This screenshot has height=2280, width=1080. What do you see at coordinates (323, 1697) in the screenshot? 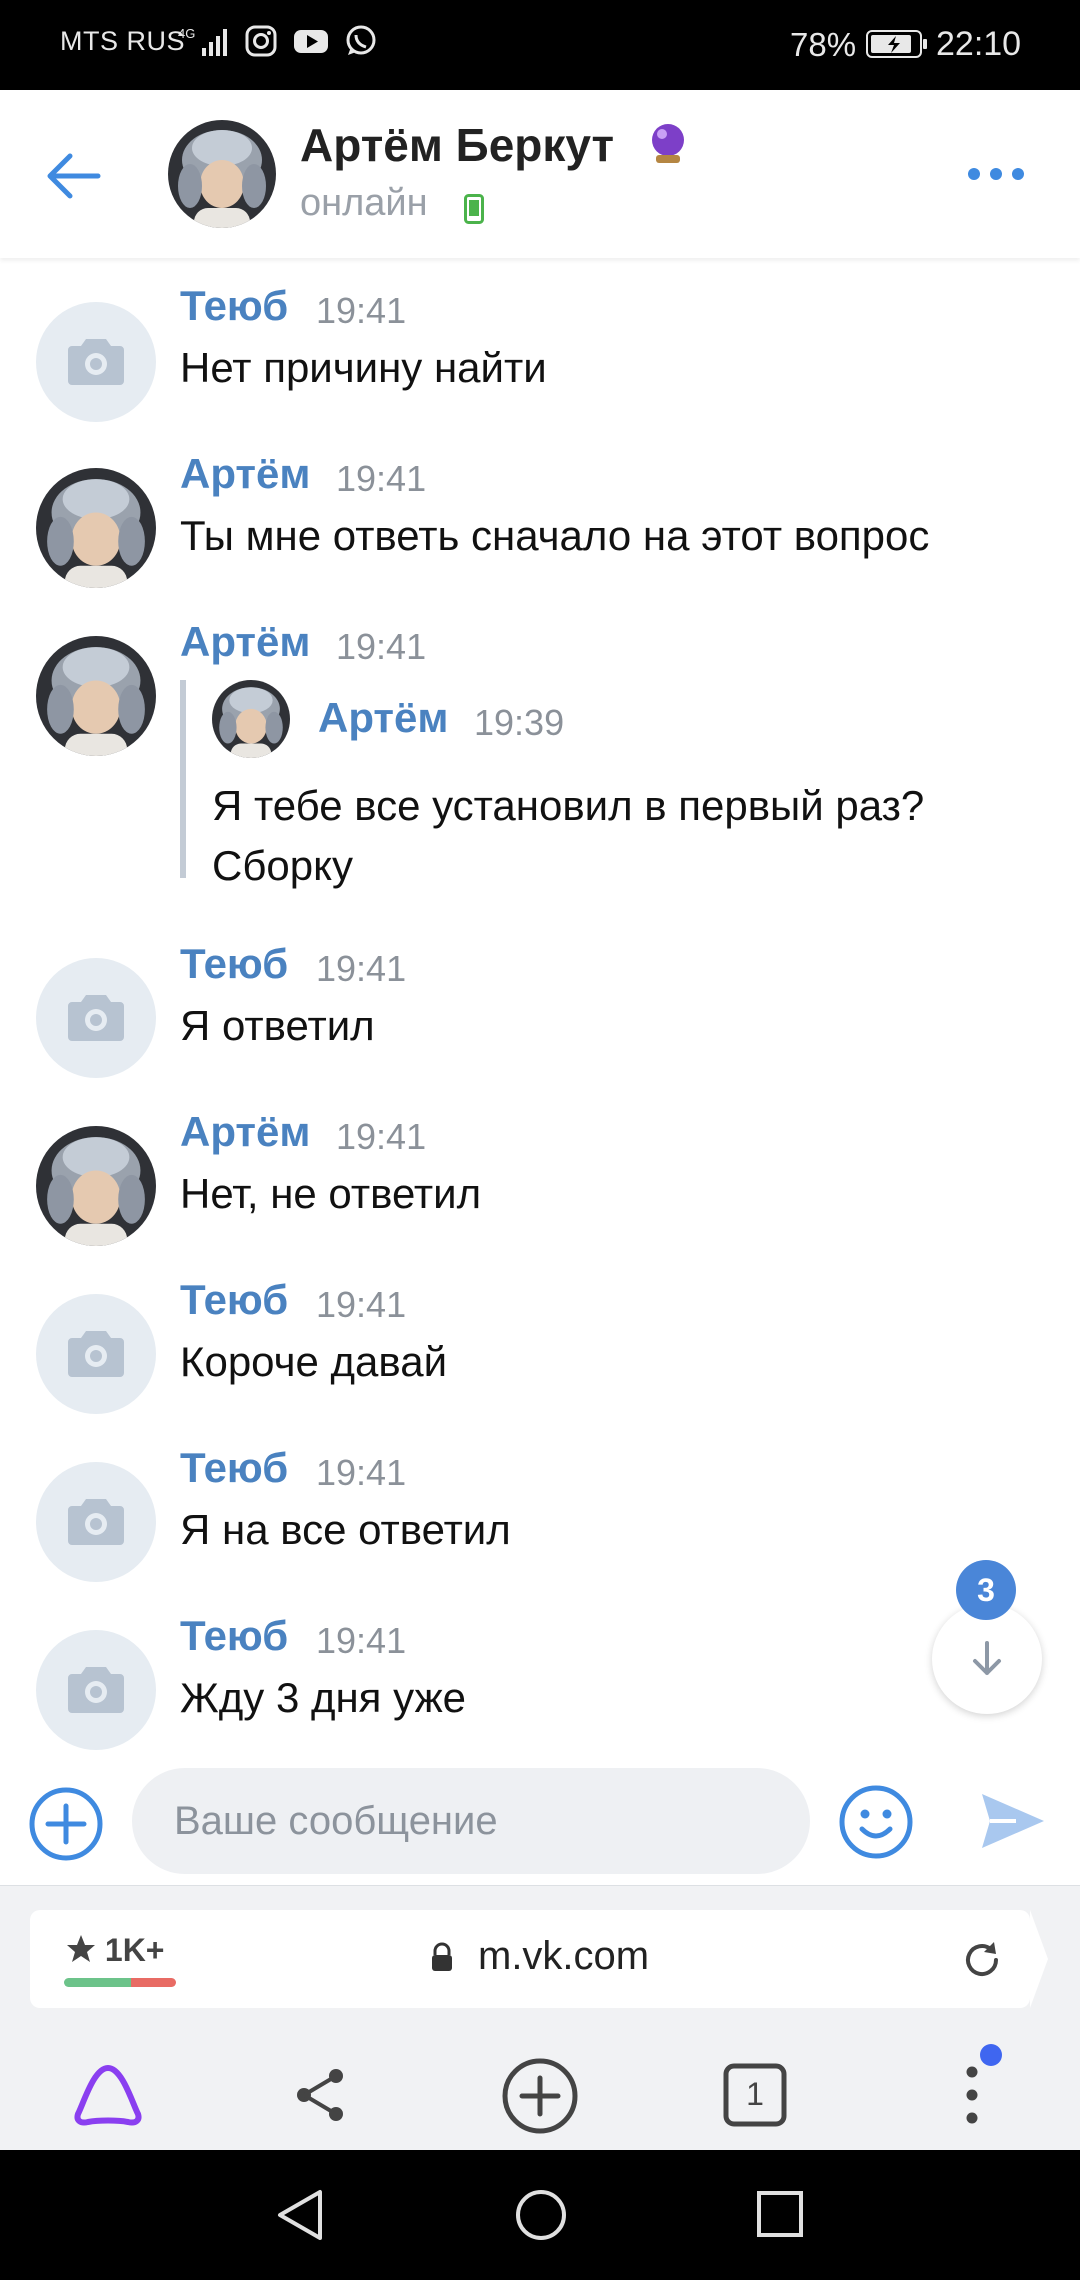
I see `message-text: Жду 3 дня уже` at bounding box center [323, 1697].